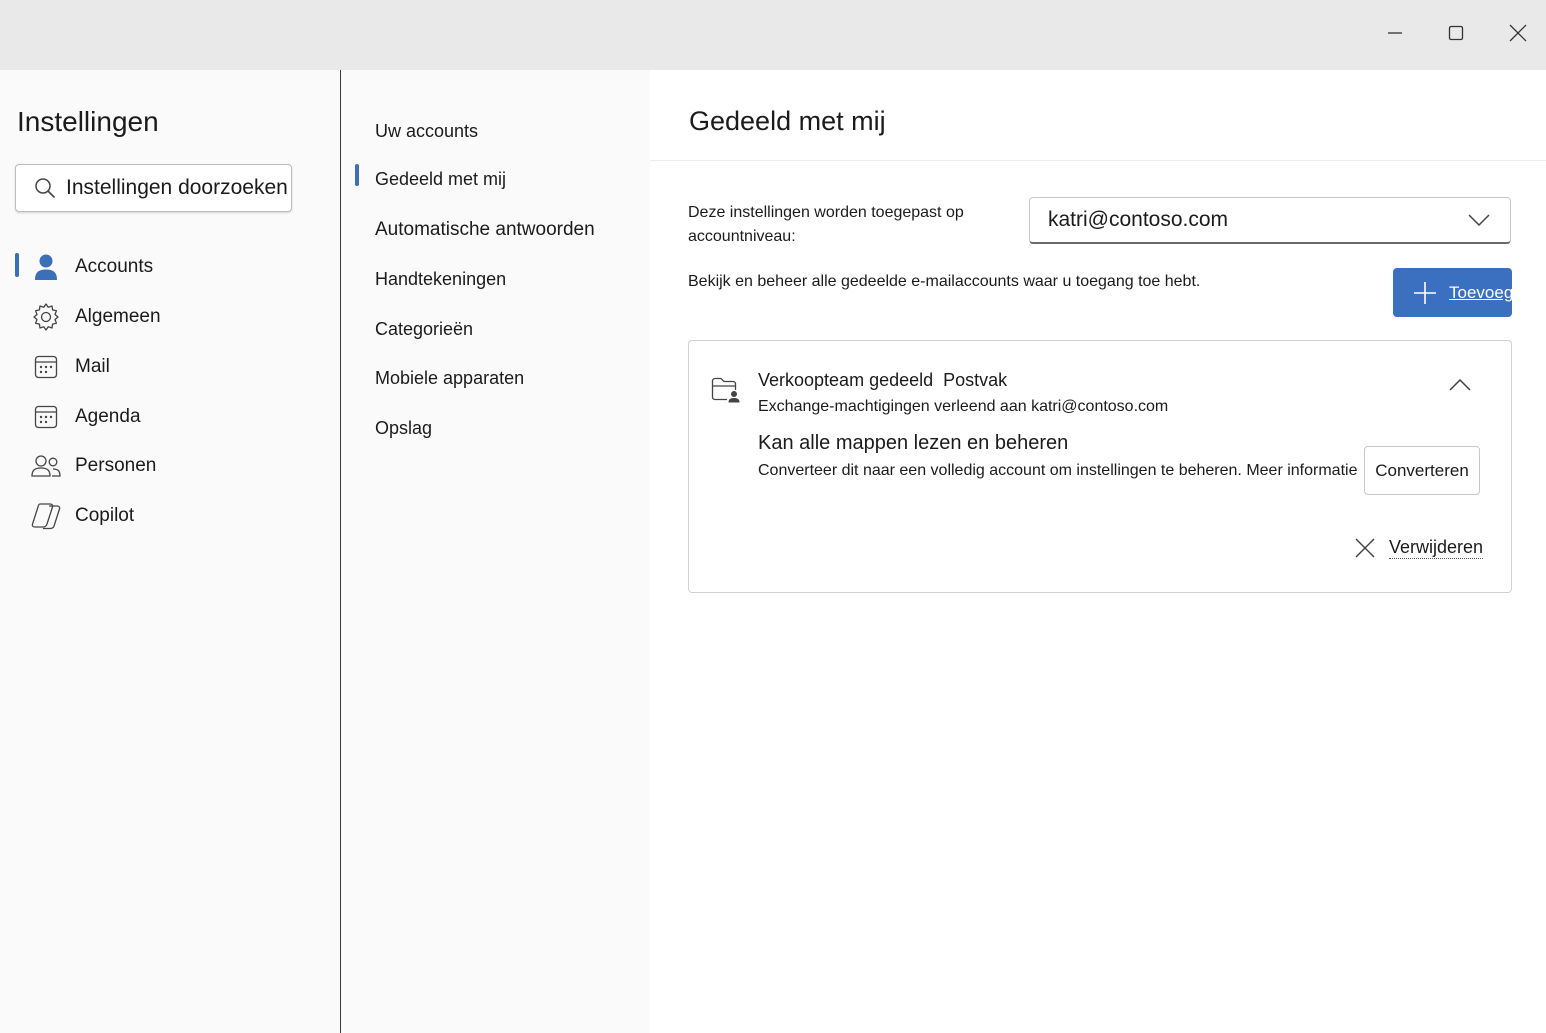  What do you see at coordinates (485, 230) in the screenshot?
I see `subnav-item-automatic-replies: Automatische antwoorden` at bounding box center [485, 230].